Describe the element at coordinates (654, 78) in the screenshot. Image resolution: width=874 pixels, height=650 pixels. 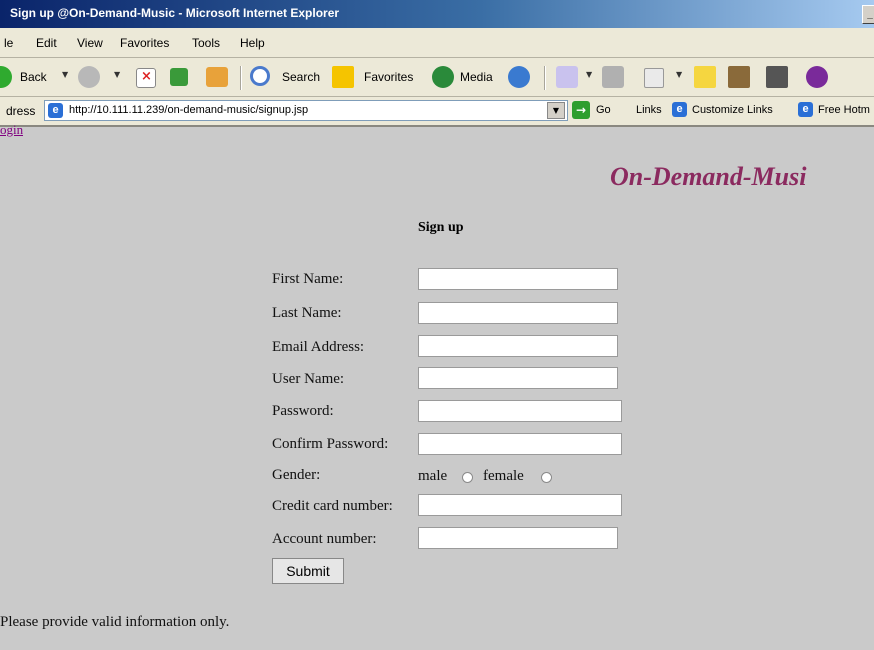
I see `edit-word-icon` at that location.